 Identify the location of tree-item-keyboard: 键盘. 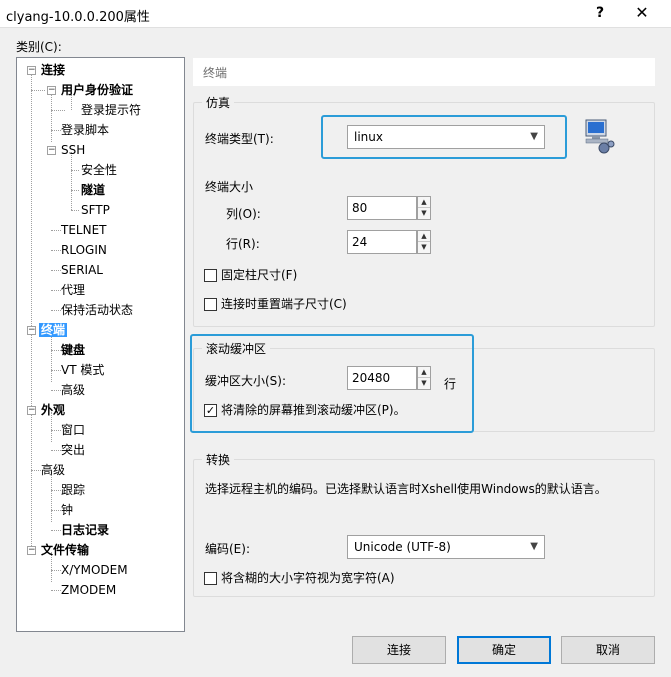
(73, 350).